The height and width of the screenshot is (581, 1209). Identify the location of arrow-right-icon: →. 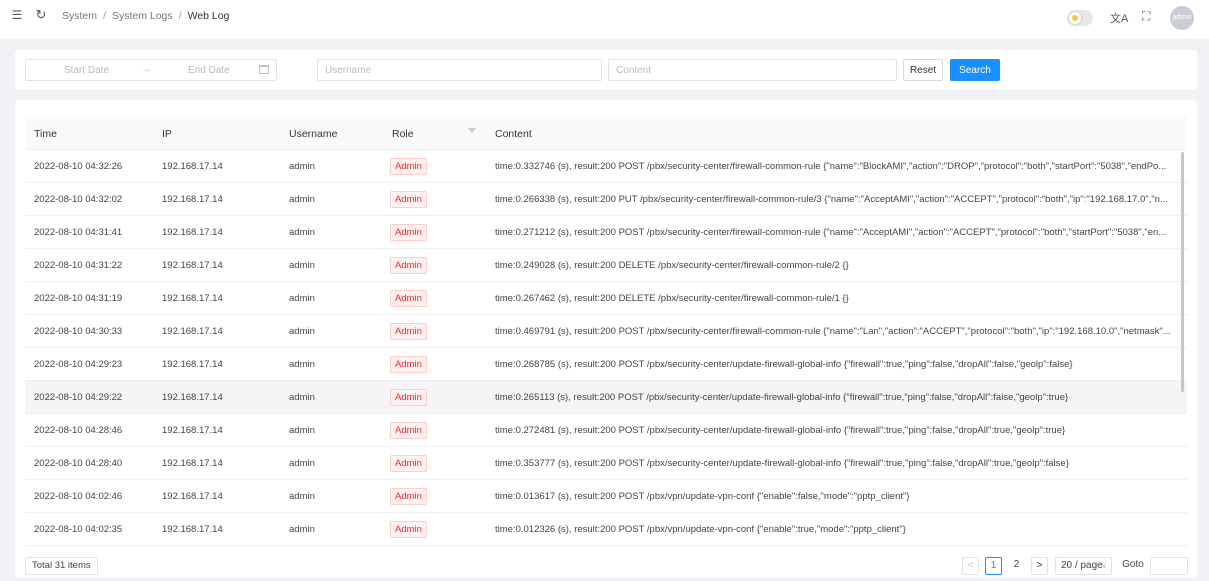
(146, 69).